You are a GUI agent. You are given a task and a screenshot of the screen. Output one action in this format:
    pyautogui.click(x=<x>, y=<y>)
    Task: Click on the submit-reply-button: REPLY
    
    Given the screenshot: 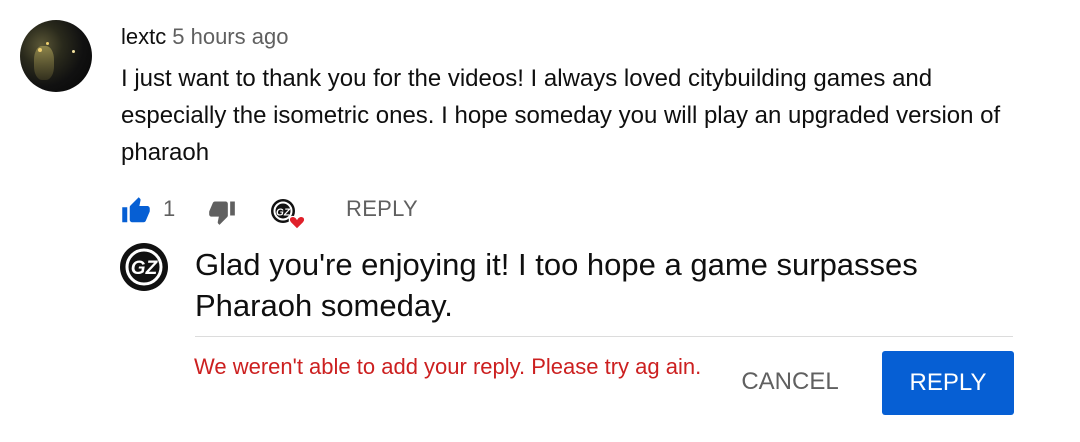 What is the action you would take?
    pyautogui.click(x=948, y=383)
    